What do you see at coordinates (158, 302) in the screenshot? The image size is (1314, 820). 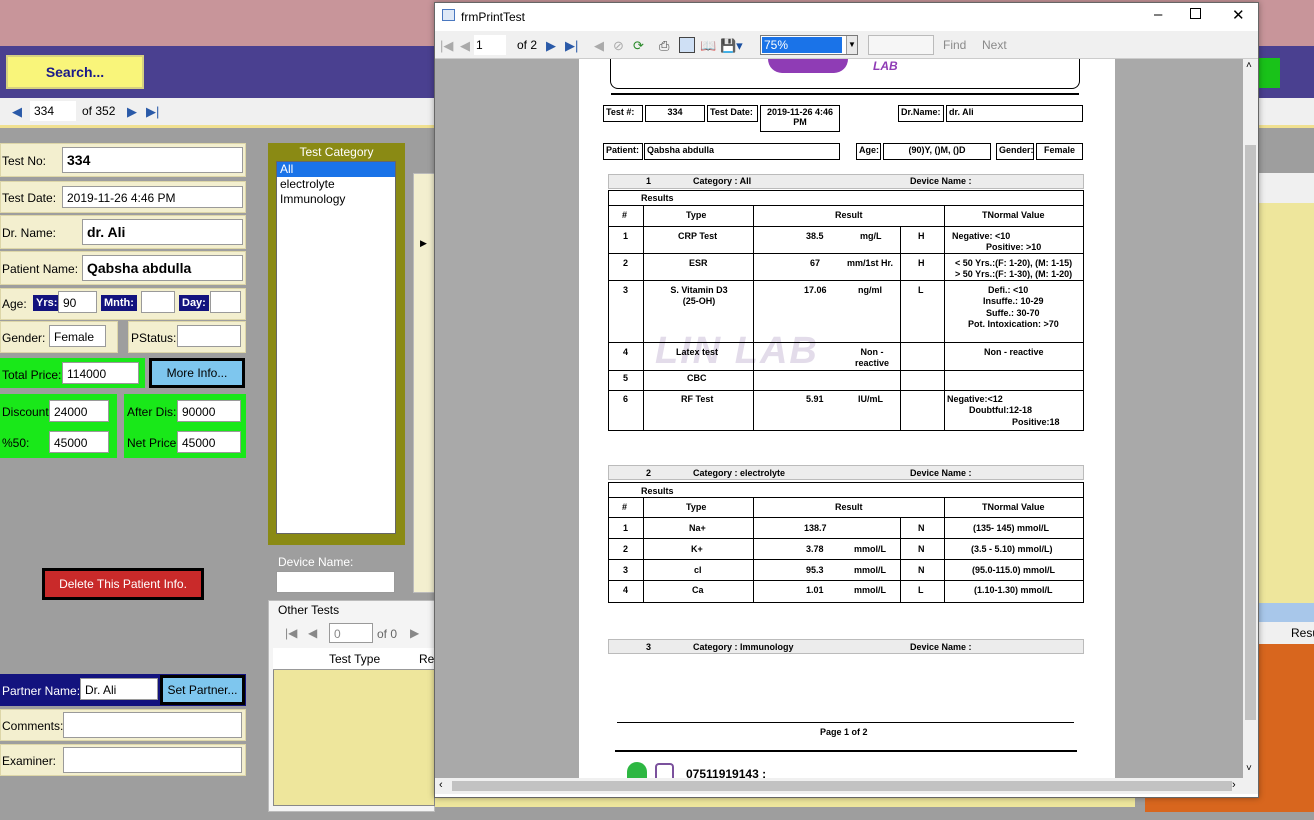 I see `mnth-field` at bounding box center [158, 302].